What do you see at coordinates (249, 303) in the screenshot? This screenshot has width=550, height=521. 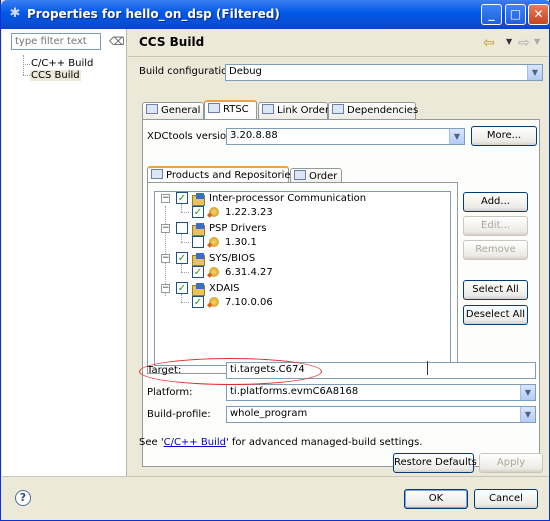 I see `tree-item-xdais-version: 7.10.0.06` at bounding box center [249, 303].